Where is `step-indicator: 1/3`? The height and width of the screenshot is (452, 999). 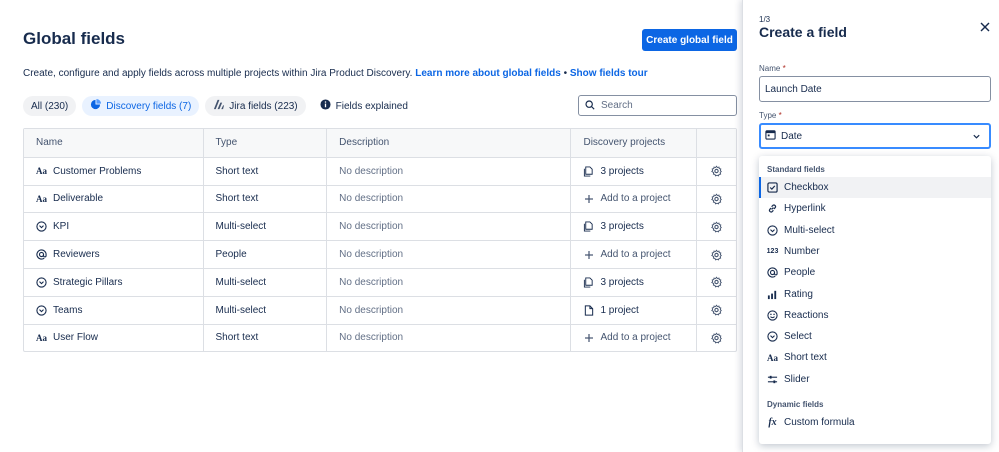
step-indicator: 1/3 is located at coordinates (765, 19).